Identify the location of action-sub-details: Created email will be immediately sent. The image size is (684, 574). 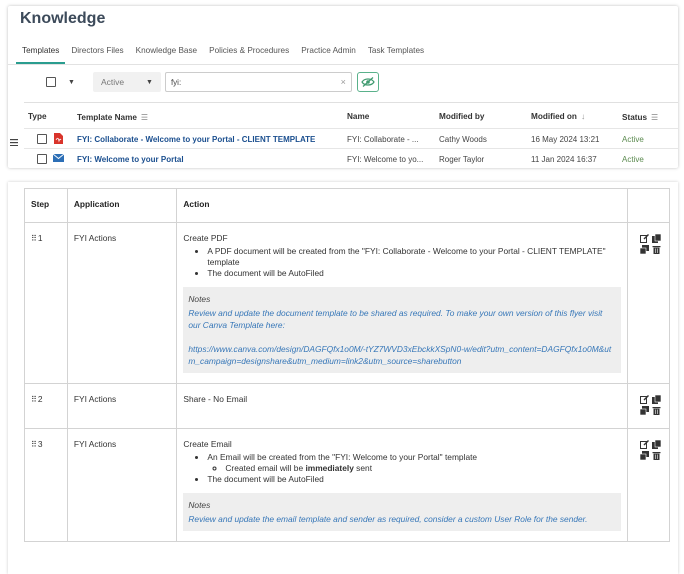
(423, 468).